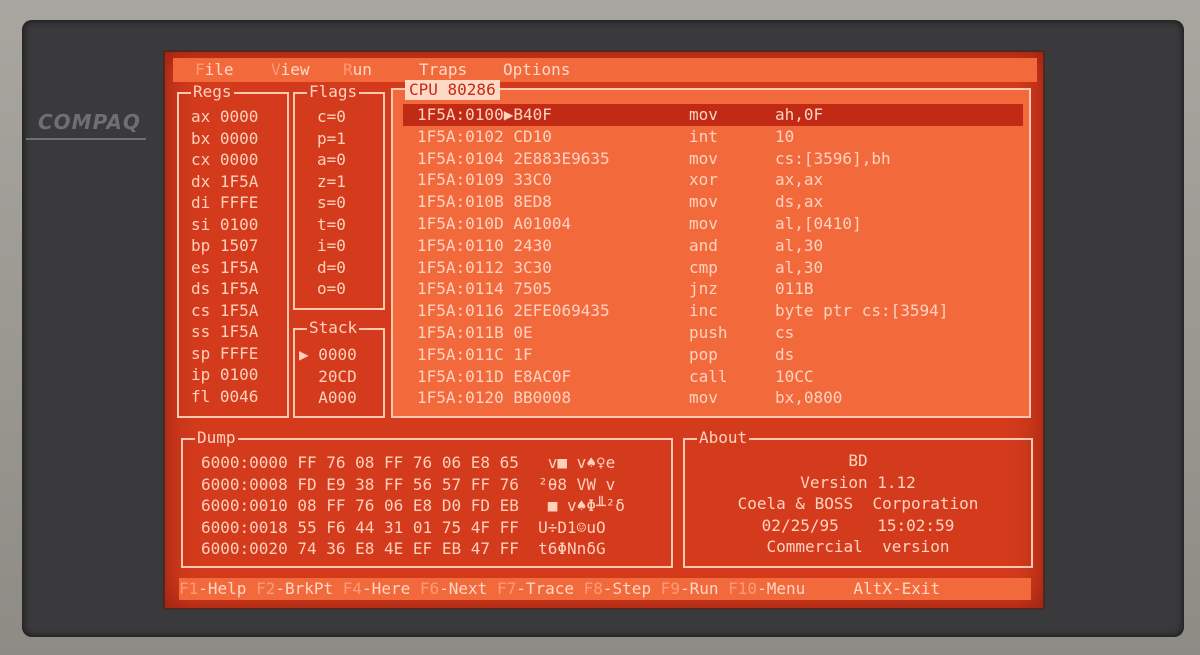  Describe the element at coordinates (331, 139) in the screenshot. I see `flag-p: p=1` at that location.